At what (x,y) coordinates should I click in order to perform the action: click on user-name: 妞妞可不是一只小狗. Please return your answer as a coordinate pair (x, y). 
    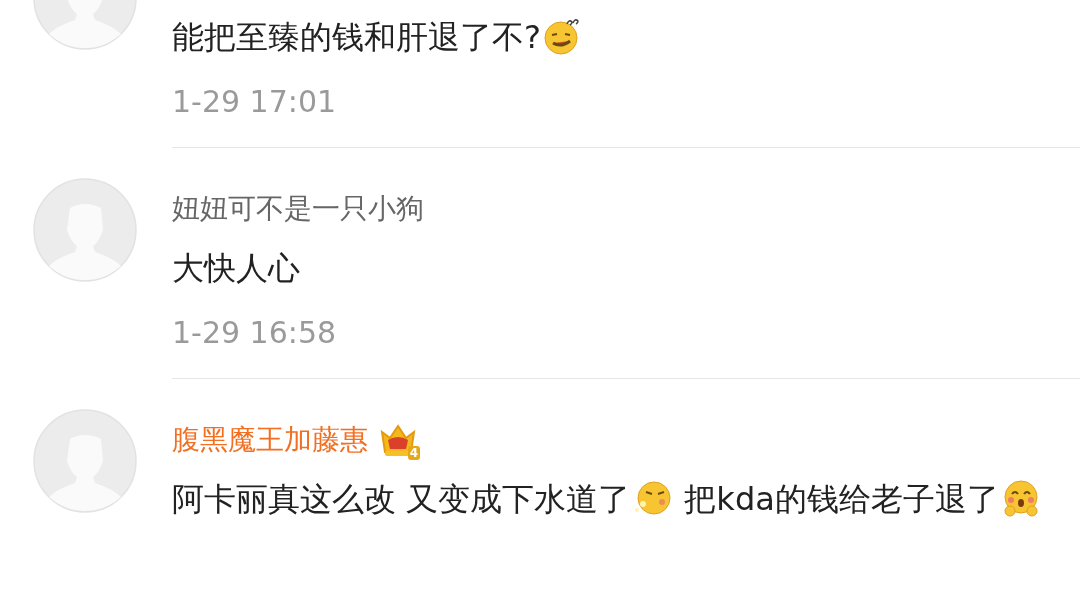
    Looking at the image, I should click on (298, 209).